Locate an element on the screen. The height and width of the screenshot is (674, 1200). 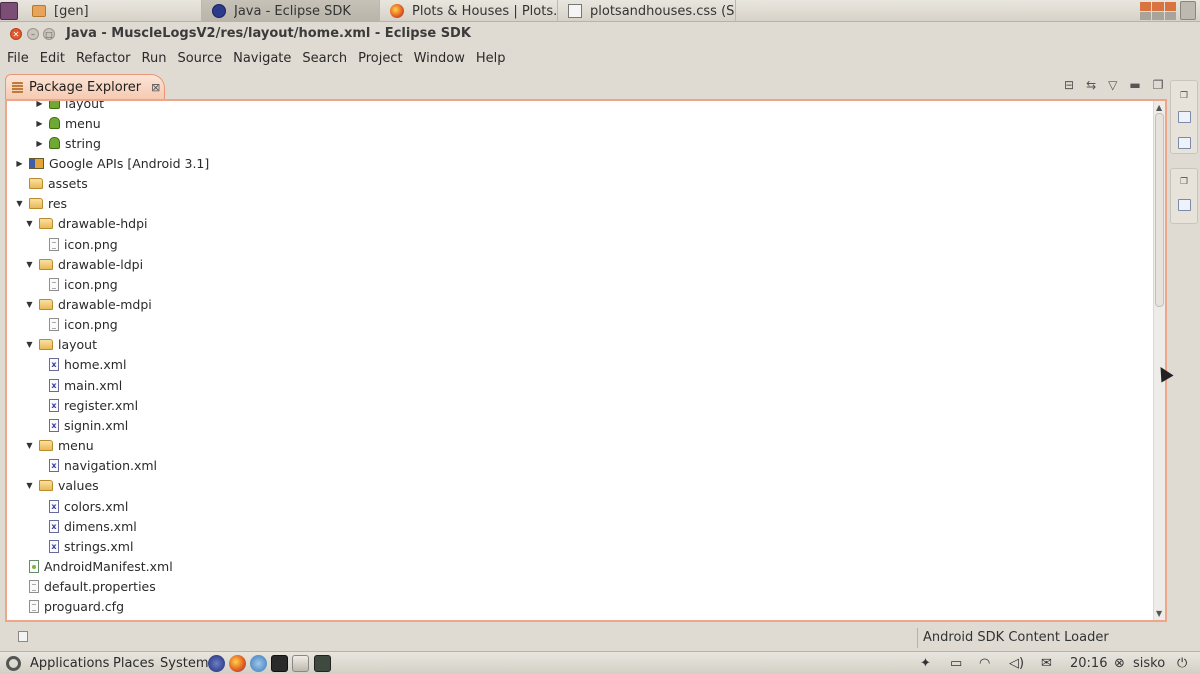
tree-item: ▶ menu is located at coordinates (67, 123).